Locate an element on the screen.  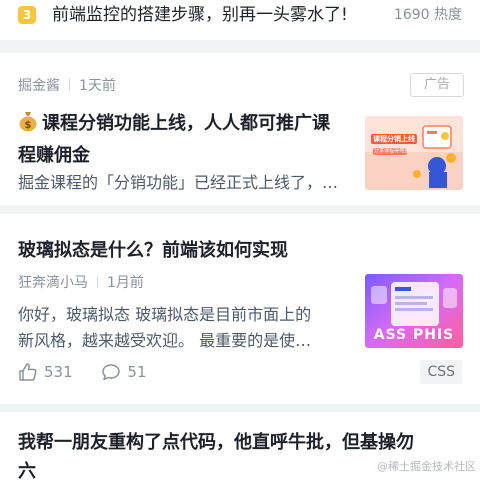
comment-icon is located at coordinates (114, 372).